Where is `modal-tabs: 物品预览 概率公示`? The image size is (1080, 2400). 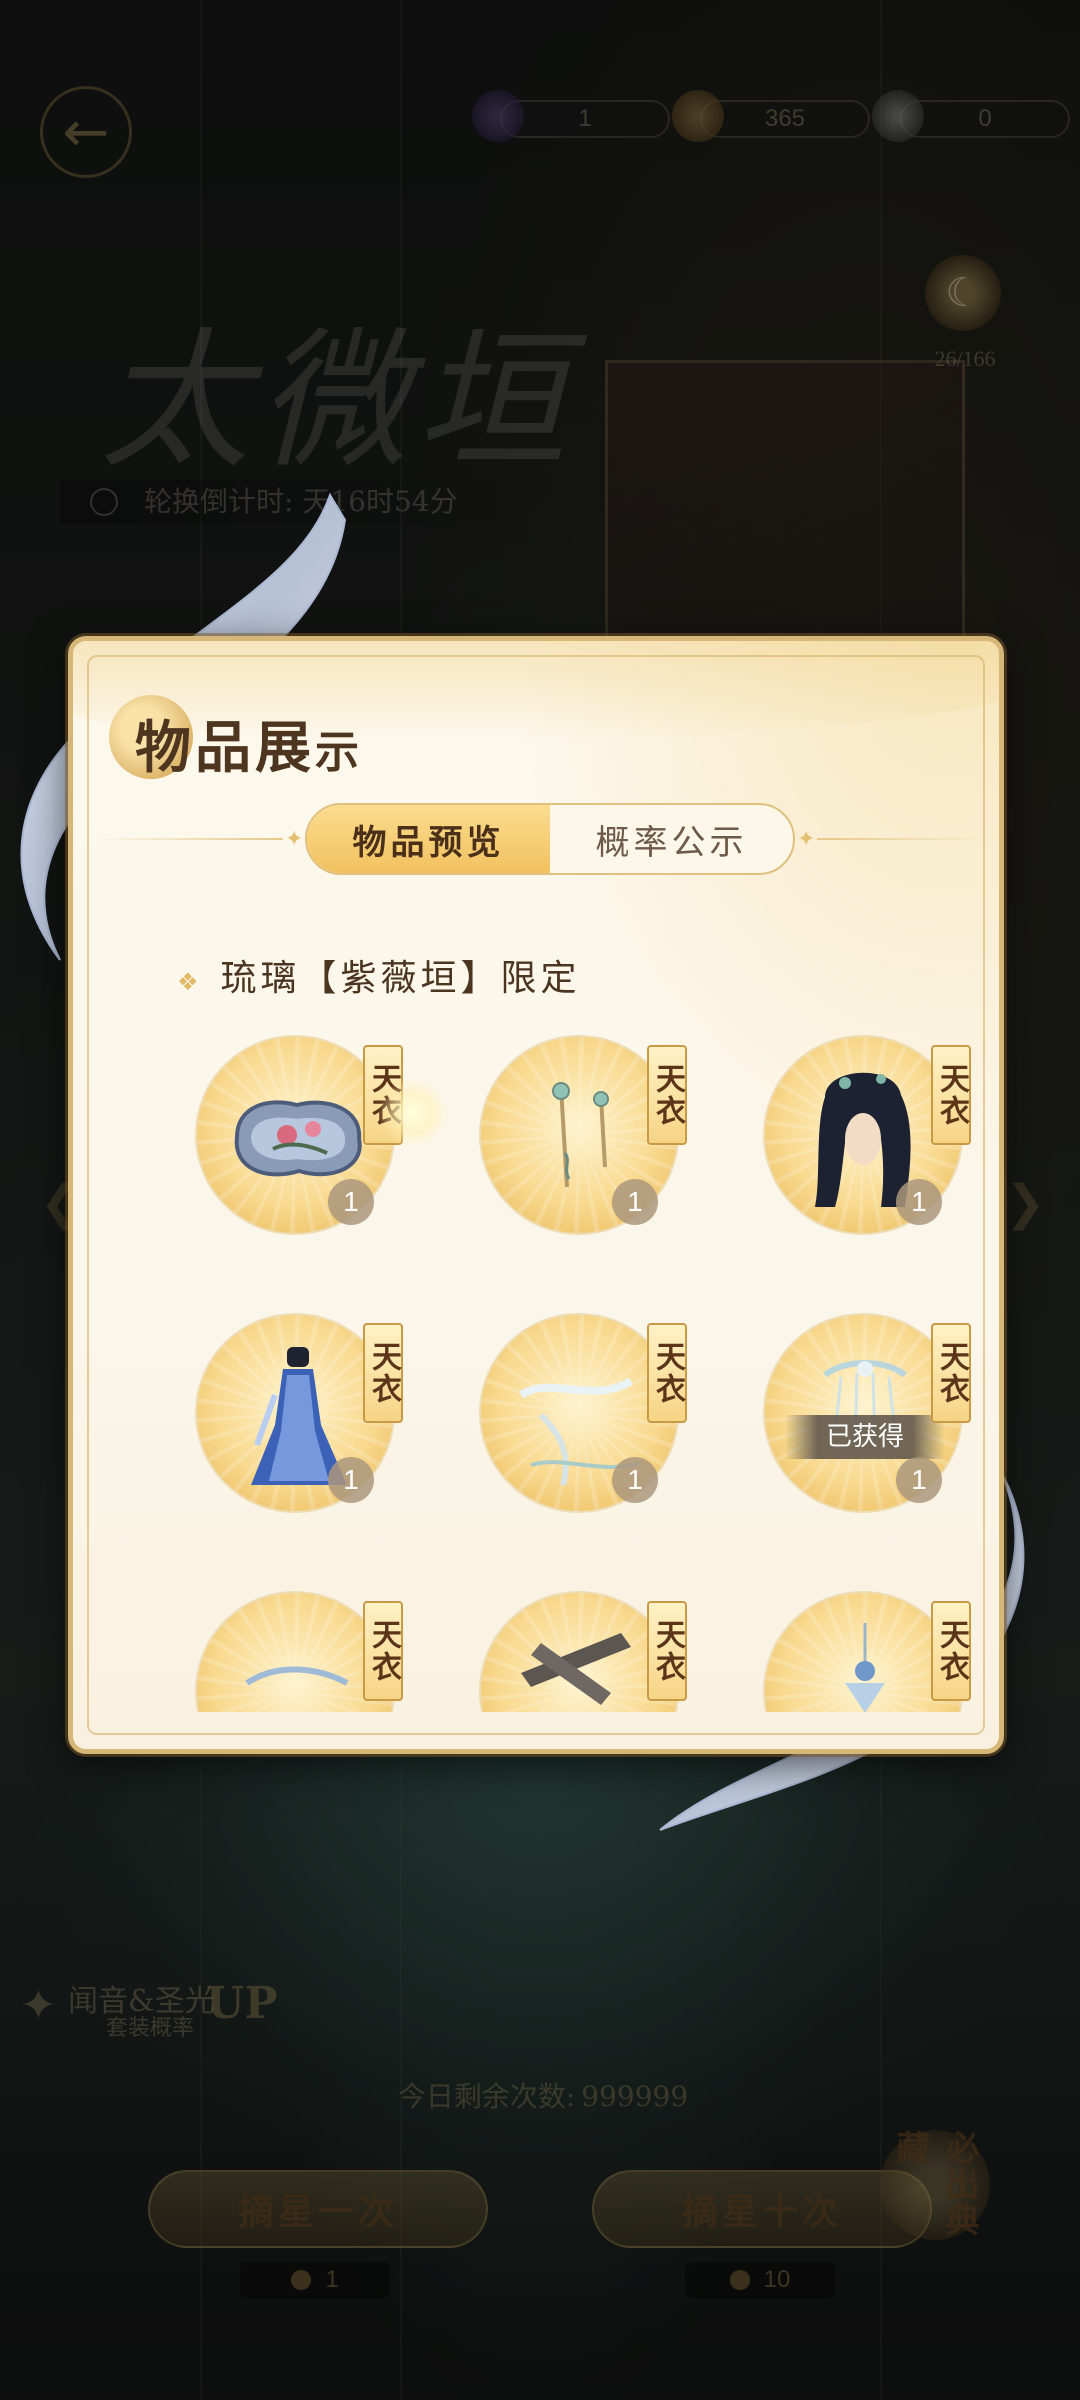 modal-tabs: 物品预览 概率公示 is located at coordinates (550, 839).